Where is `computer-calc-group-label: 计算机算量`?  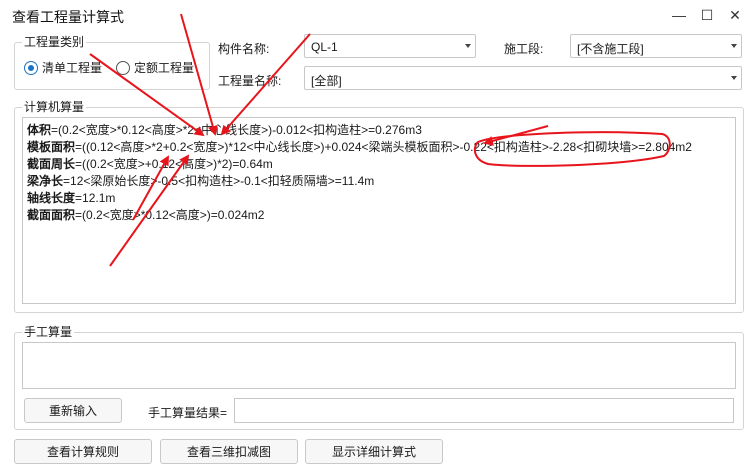 computer-calc-group-label: 计算机算量 is located at coordinates (54, 107).